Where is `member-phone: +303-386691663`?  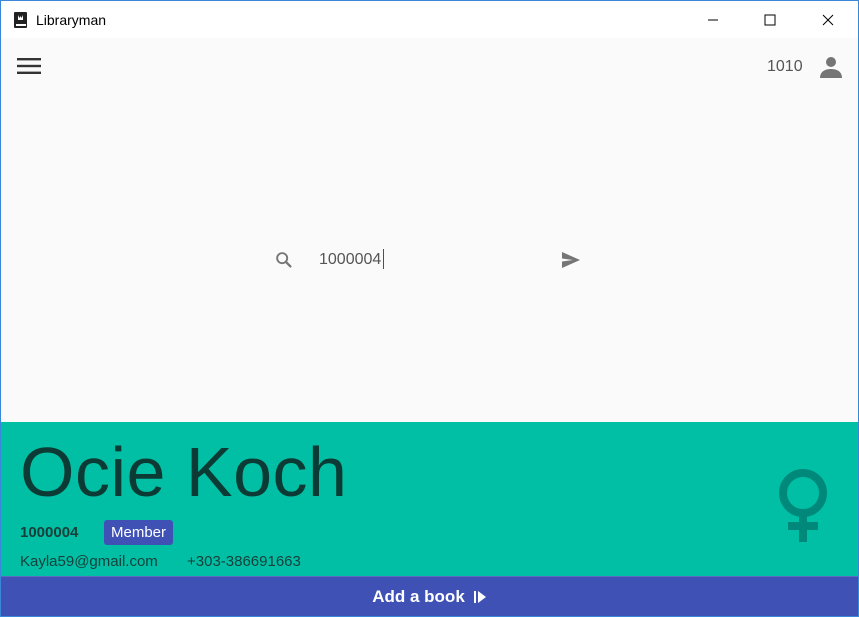 member-phone: +303-386691663 is located at coordinates (244, 561).